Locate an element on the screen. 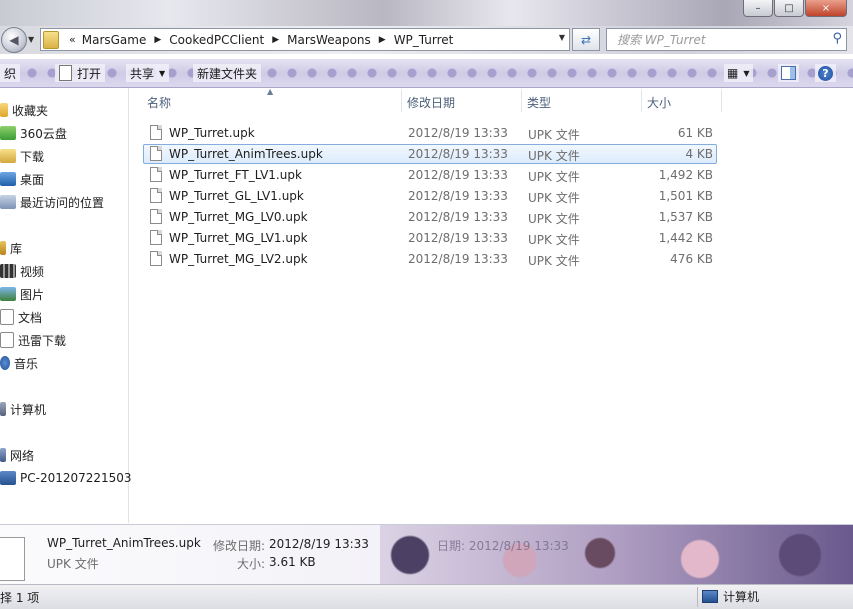 The width and height of the screenshot is (853, 609). file-name: WP_Turret_AnimTrees.upk is located at coordinates (246, 154).